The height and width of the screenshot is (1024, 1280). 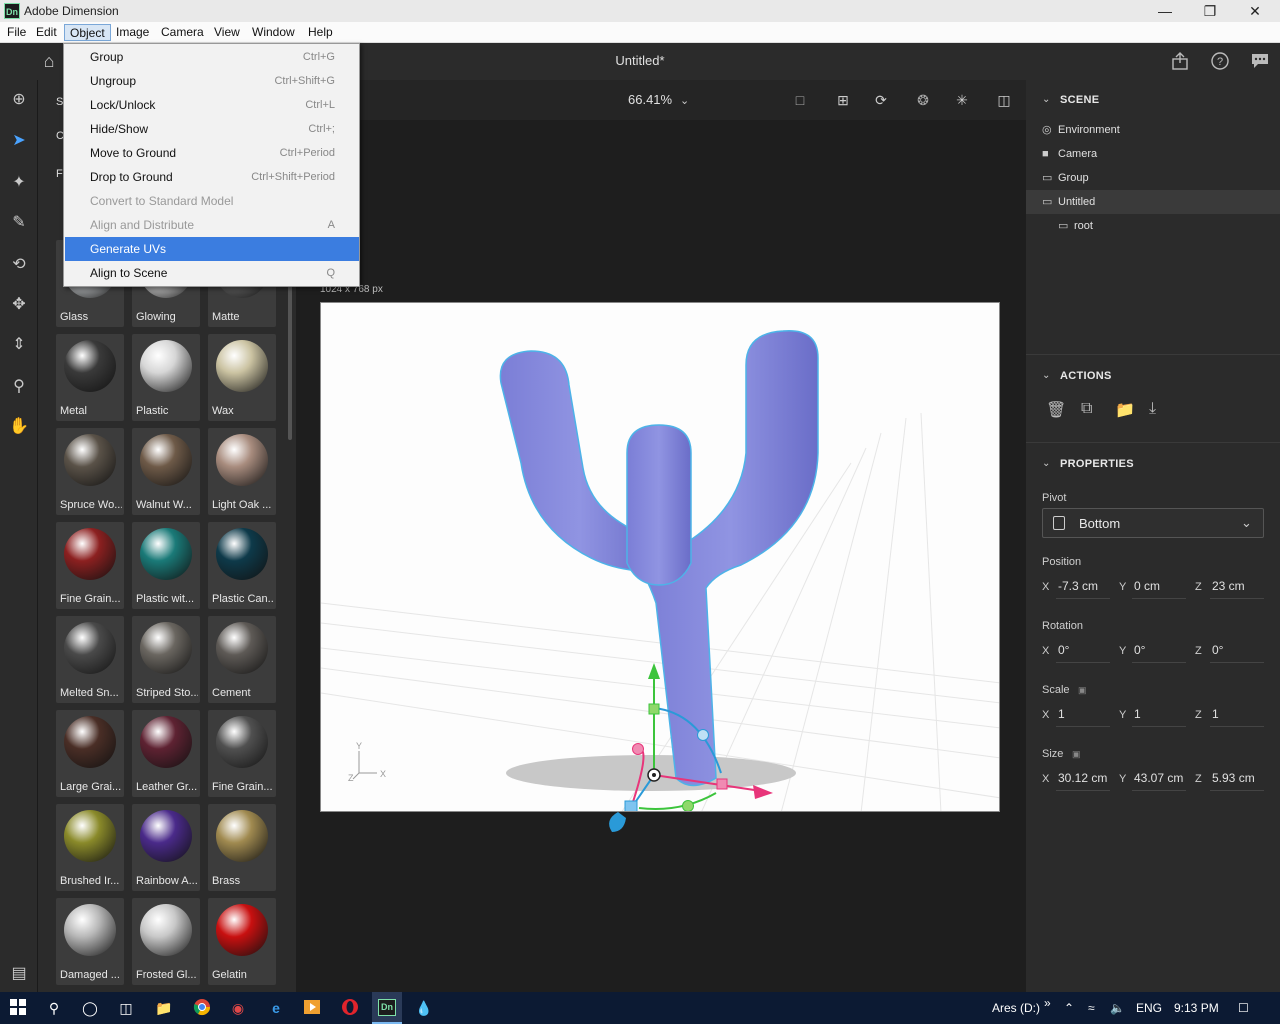 I want to click on dimension-taskbar-button: Dn, so click(x=387, y=1008).